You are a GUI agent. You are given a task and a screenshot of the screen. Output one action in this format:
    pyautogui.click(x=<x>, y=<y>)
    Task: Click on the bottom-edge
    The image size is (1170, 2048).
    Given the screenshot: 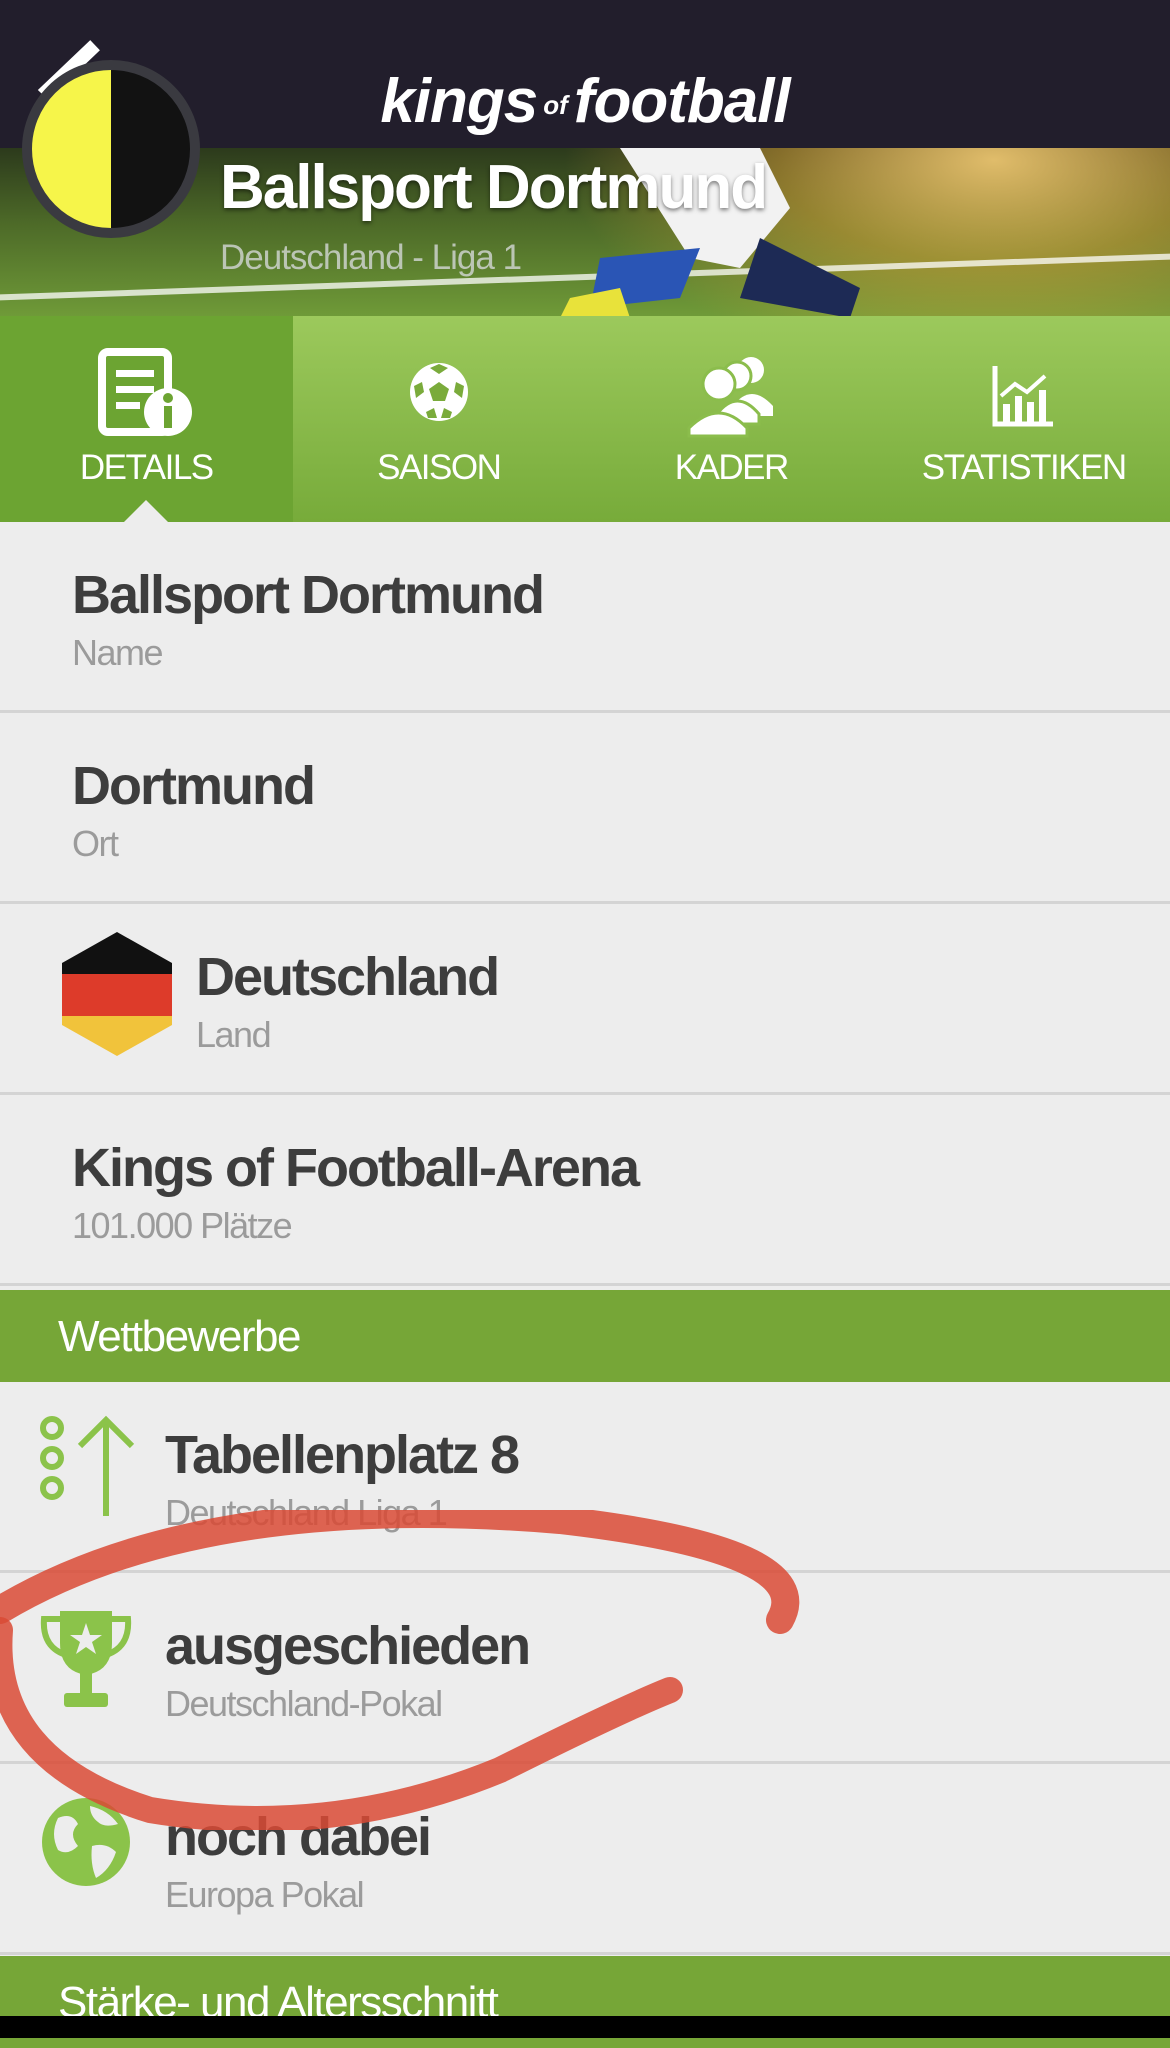 What is the action you would take?
    pyautogui.click(x=585, y=2027)
    